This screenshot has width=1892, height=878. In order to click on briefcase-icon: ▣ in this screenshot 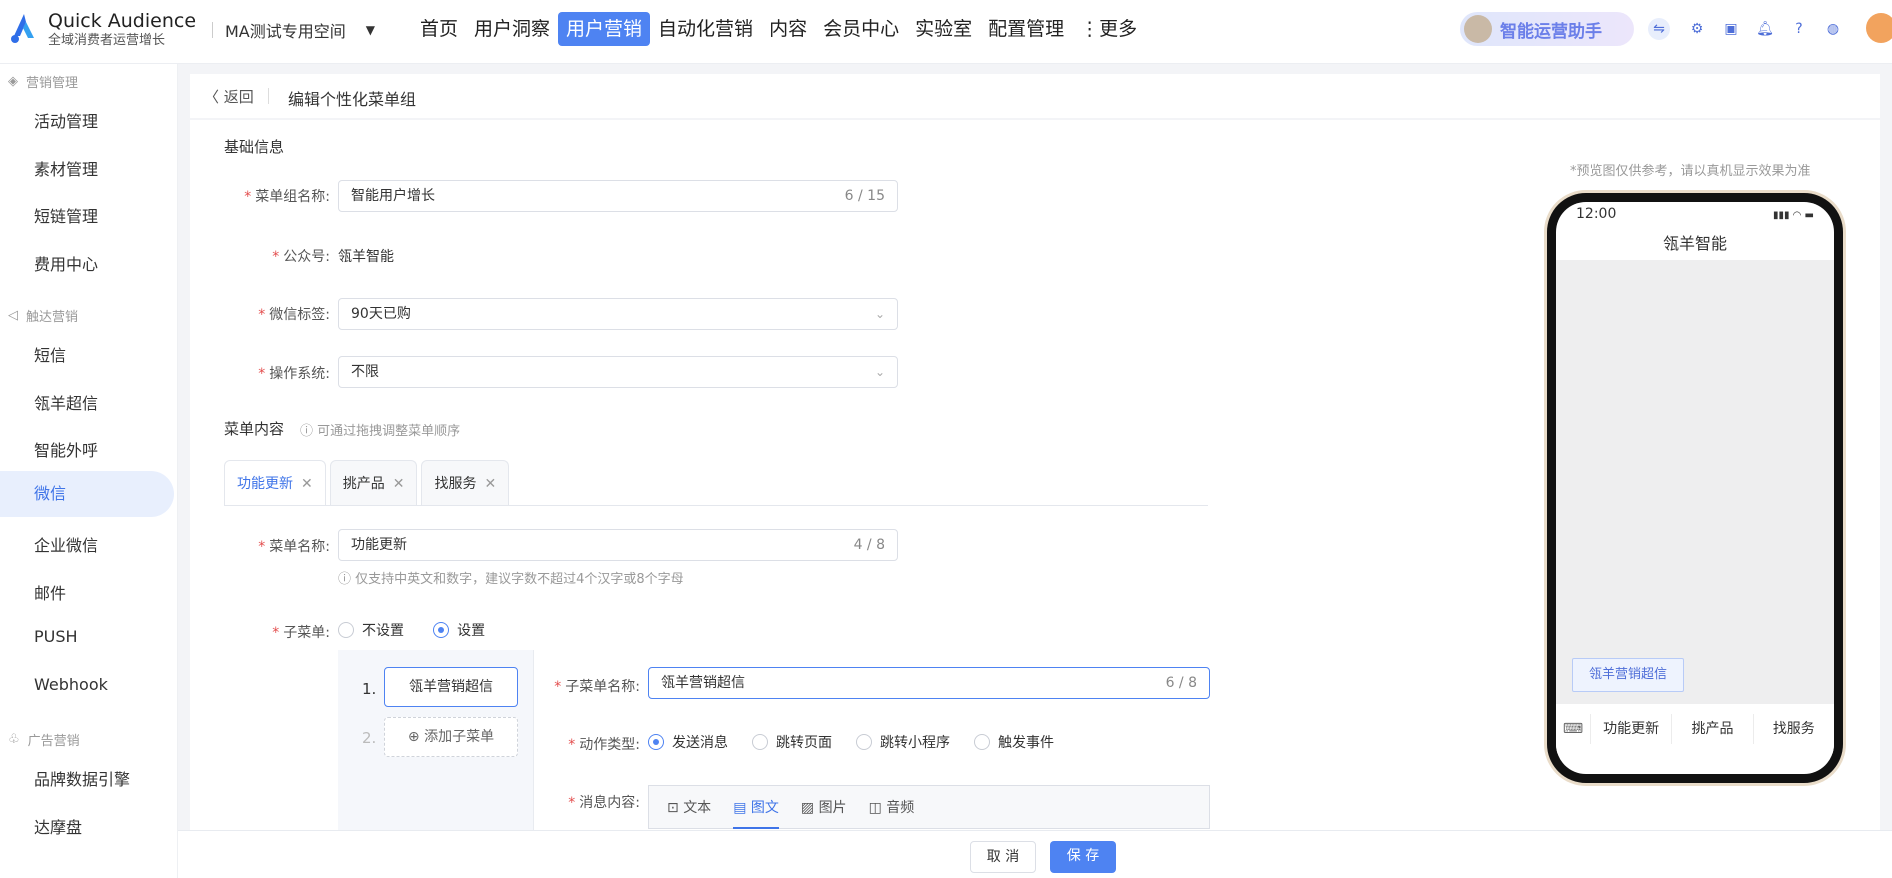, I will do `click(1731, 29)`.